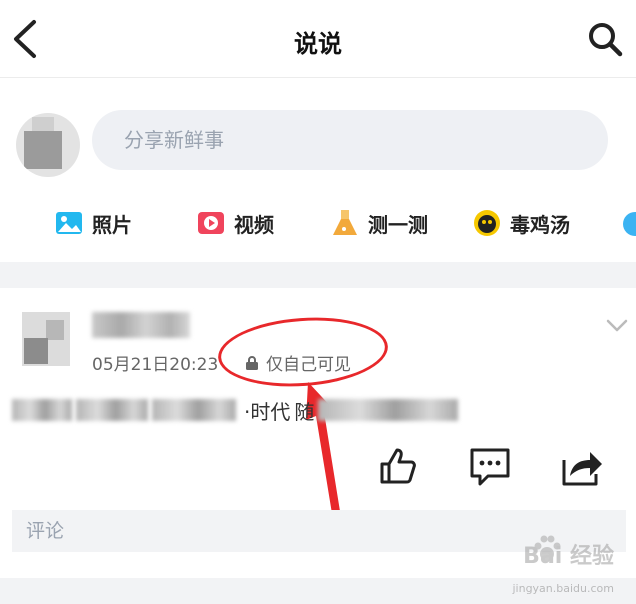 This screenshot has width=636, height=604. I want to click on post-content-text: ·时代, so click(267, 411).